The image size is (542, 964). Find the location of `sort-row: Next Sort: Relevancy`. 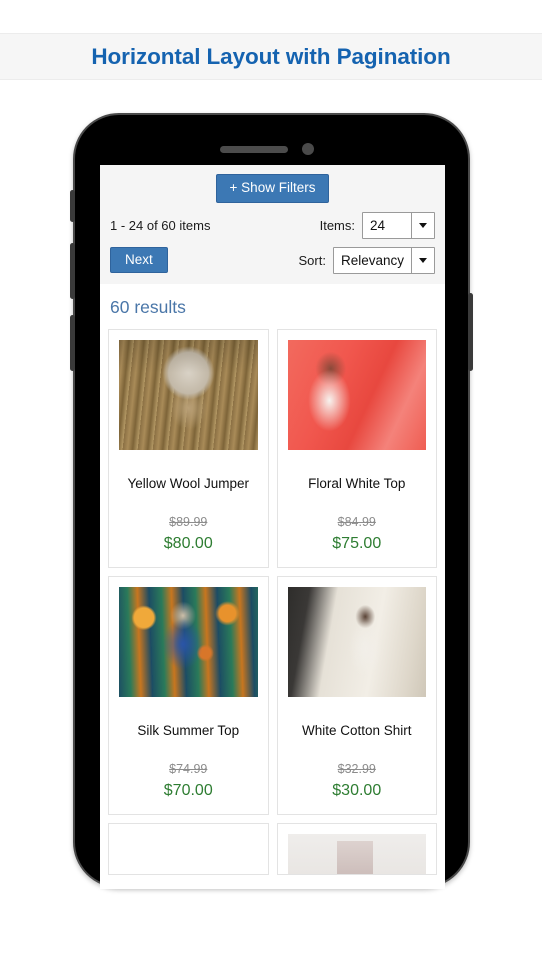

sort-row: Next Sort: Relevancy is located at coordinates (272, 260).